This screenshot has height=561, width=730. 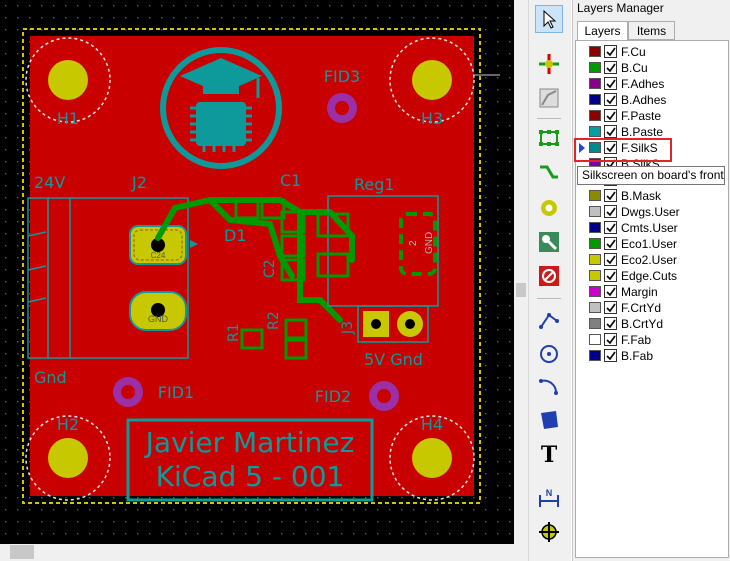 I want to click on label-r2: R2, so click(x=274, y=320).